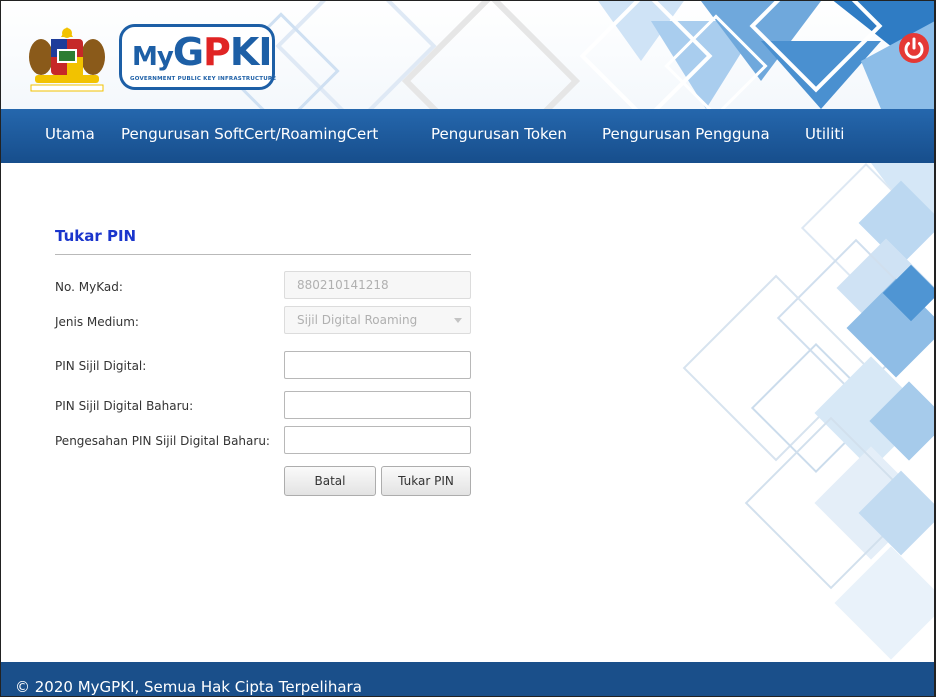 The height and width of the screenshot is (697, 936). I want to click on cancel-button: Batal, so click(330, 481).